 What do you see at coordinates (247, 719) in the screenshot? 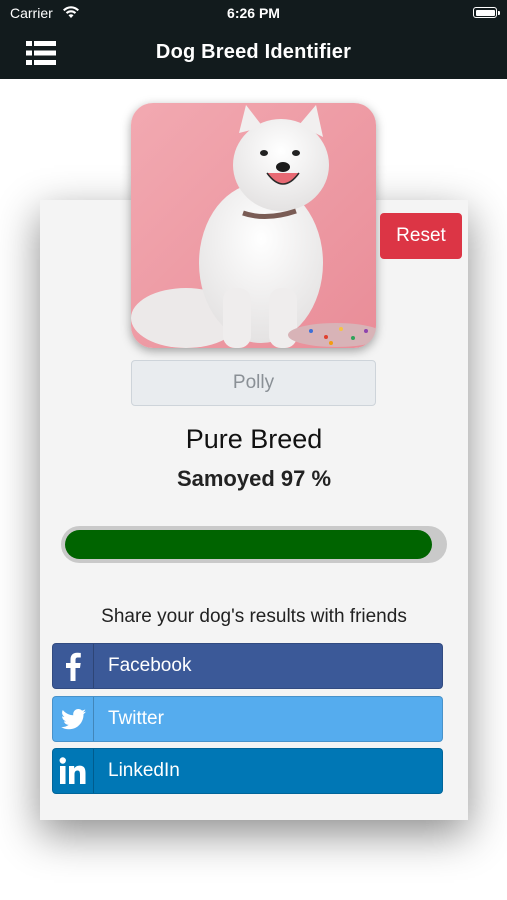
I see `share-twitter-button: Twitter` at bounding box center [247, 719].